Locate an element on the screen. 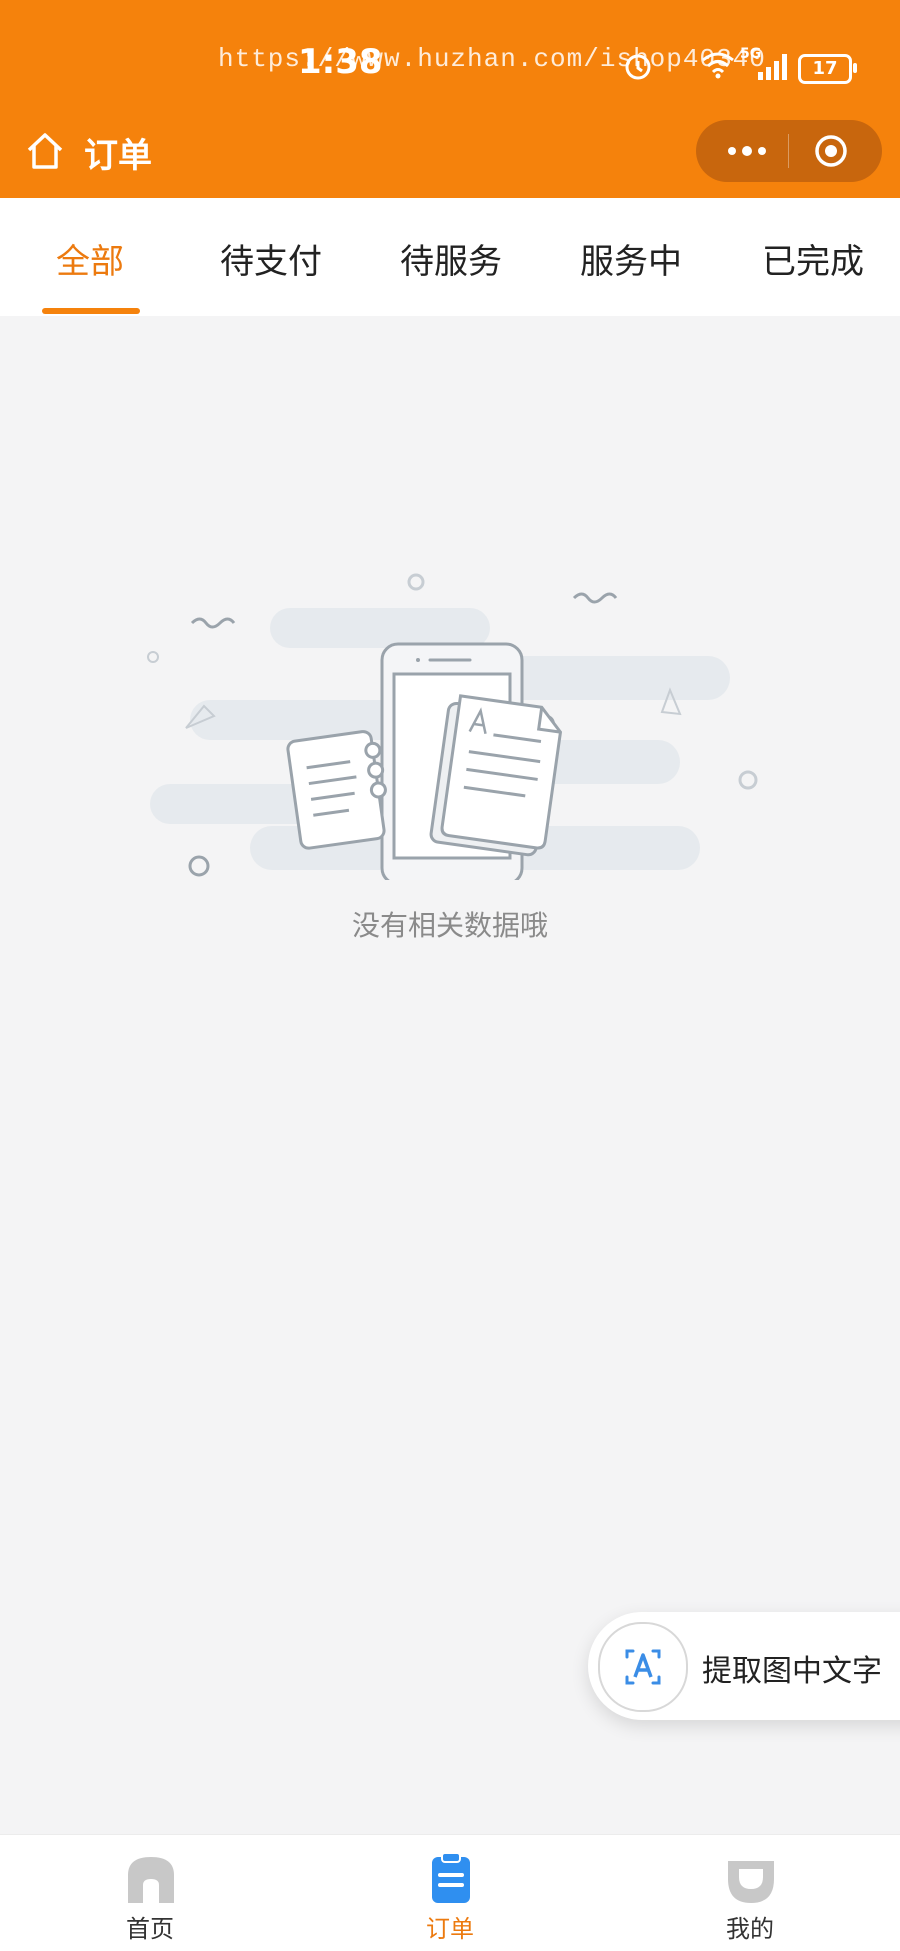 The image size is (900, 1951). bottom-nav-profile-label: 我的 is located at coordinates (750, 1929).